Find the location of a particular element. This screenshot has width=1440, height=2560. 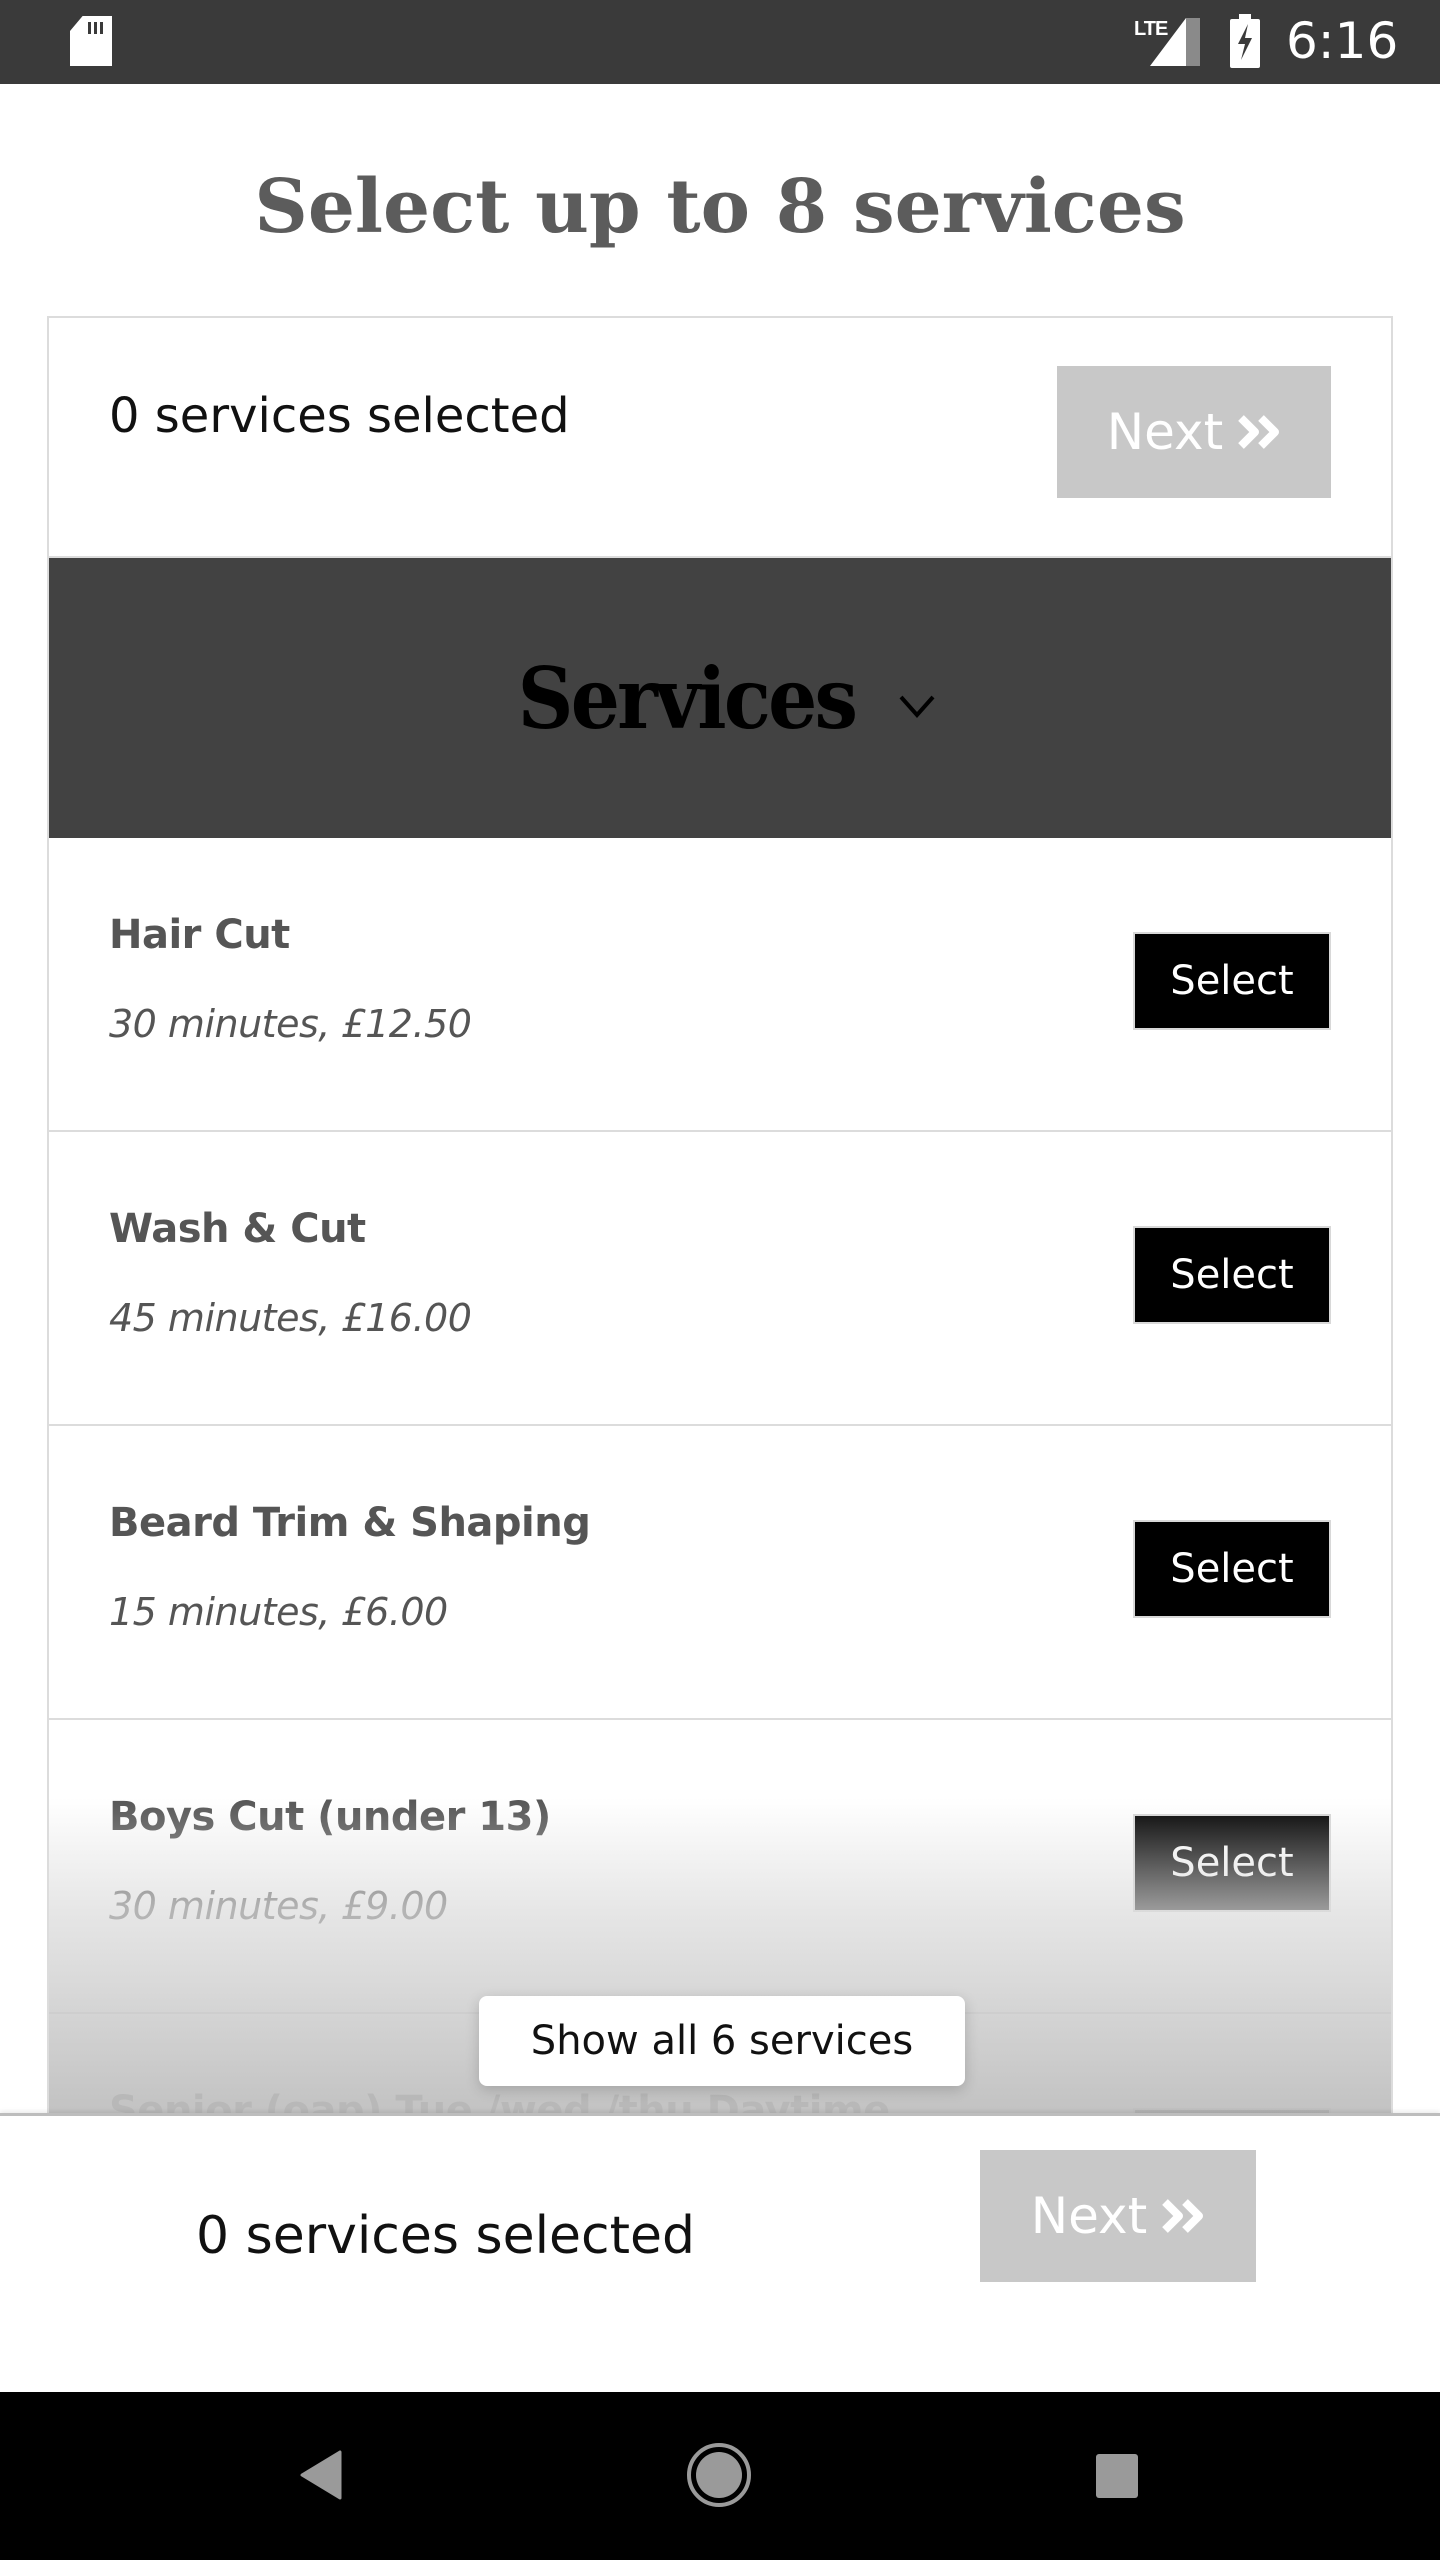

service-row: Wash & Cut 45 minutes, £16.00 Select is located at coordinates (720, 1279).